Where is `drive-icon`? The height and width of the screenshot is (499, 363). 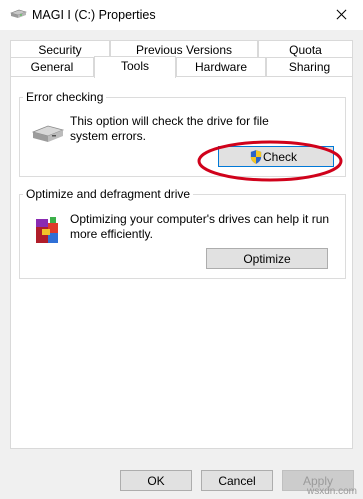 drive-icon is located at coordinates (18, 13).